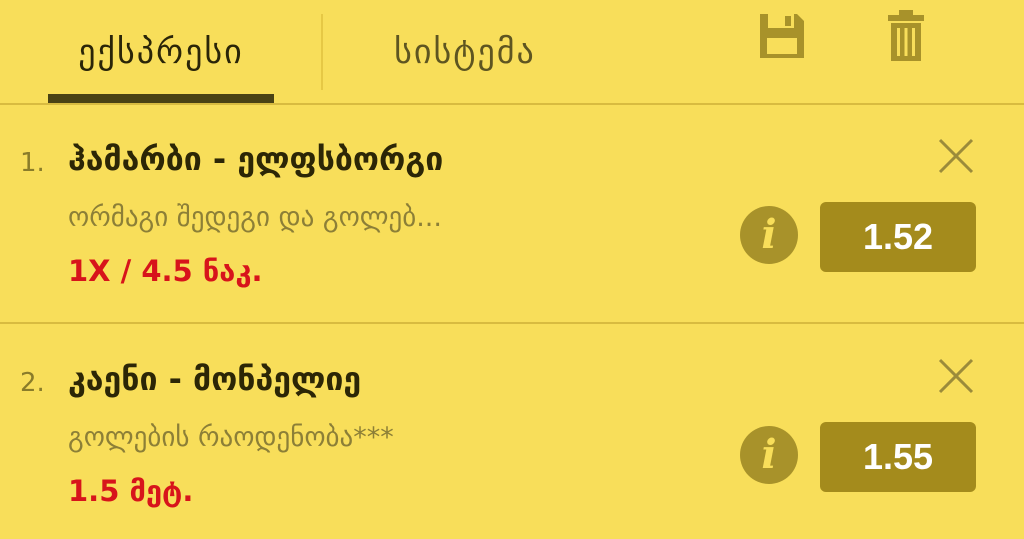 This screenshot has width=1024, height=539. I want to click on market-name: გოლების რაოდენობა***, so click(231, 437).